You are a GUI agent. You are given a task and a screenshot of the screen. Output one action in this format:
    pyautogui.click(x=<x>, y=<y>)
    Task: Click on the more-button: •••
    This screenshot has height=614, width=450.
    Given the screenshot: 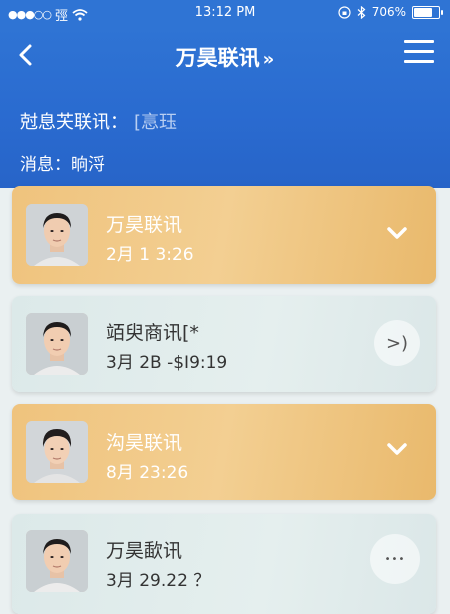 What is the action you would take?
    pyautogui.click(x=395, y=559)
    